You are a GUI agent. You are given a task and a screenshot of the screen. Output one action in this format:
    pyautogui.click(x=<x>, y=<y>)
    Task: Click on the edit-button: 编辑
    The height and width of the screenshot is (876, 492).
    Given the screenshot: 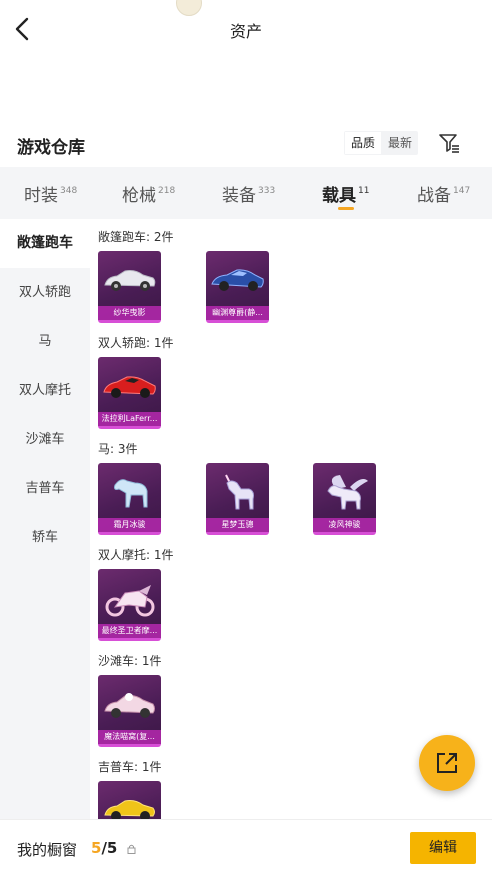 What is the action you would take?
    pyautogui.click(x=443, y=848)
    